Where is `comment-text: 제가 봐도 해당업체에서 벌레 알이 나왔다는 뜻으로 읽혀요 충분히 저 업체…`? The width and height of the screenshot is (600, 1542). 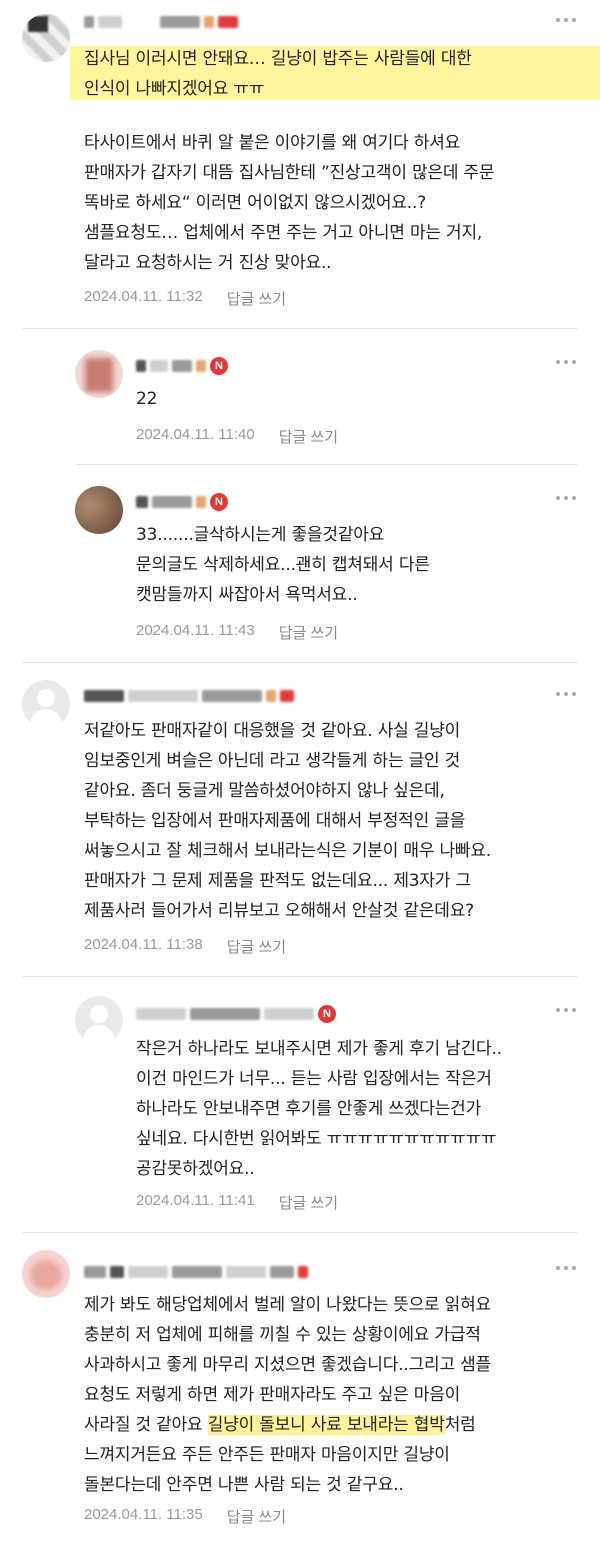
comment-text: 제가 봐도 해당업체에서 벌레 알이 나왔다는 뜻으로 읽혀요 충분히 저 업체… is located at coordinates (339, 1395).